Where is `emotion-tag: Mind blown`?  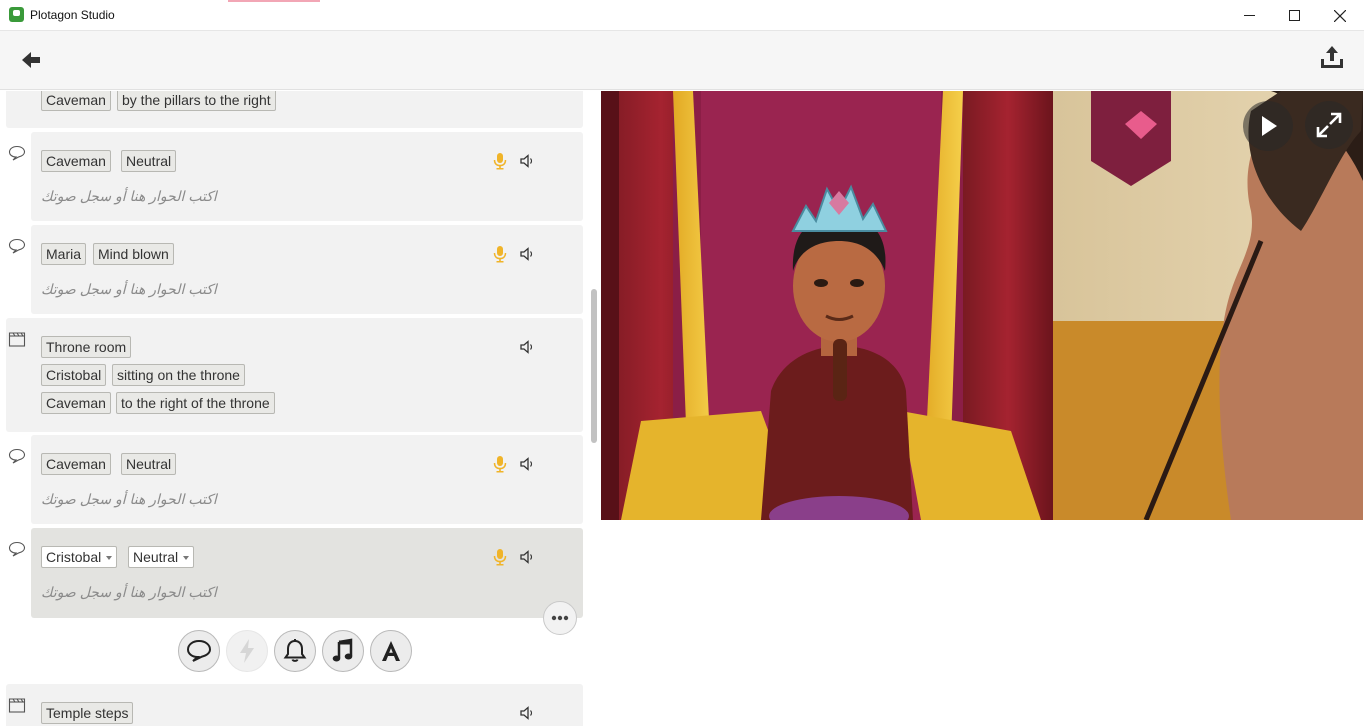 emotion-tag: Mind blown is located at coordinates (133, 254).